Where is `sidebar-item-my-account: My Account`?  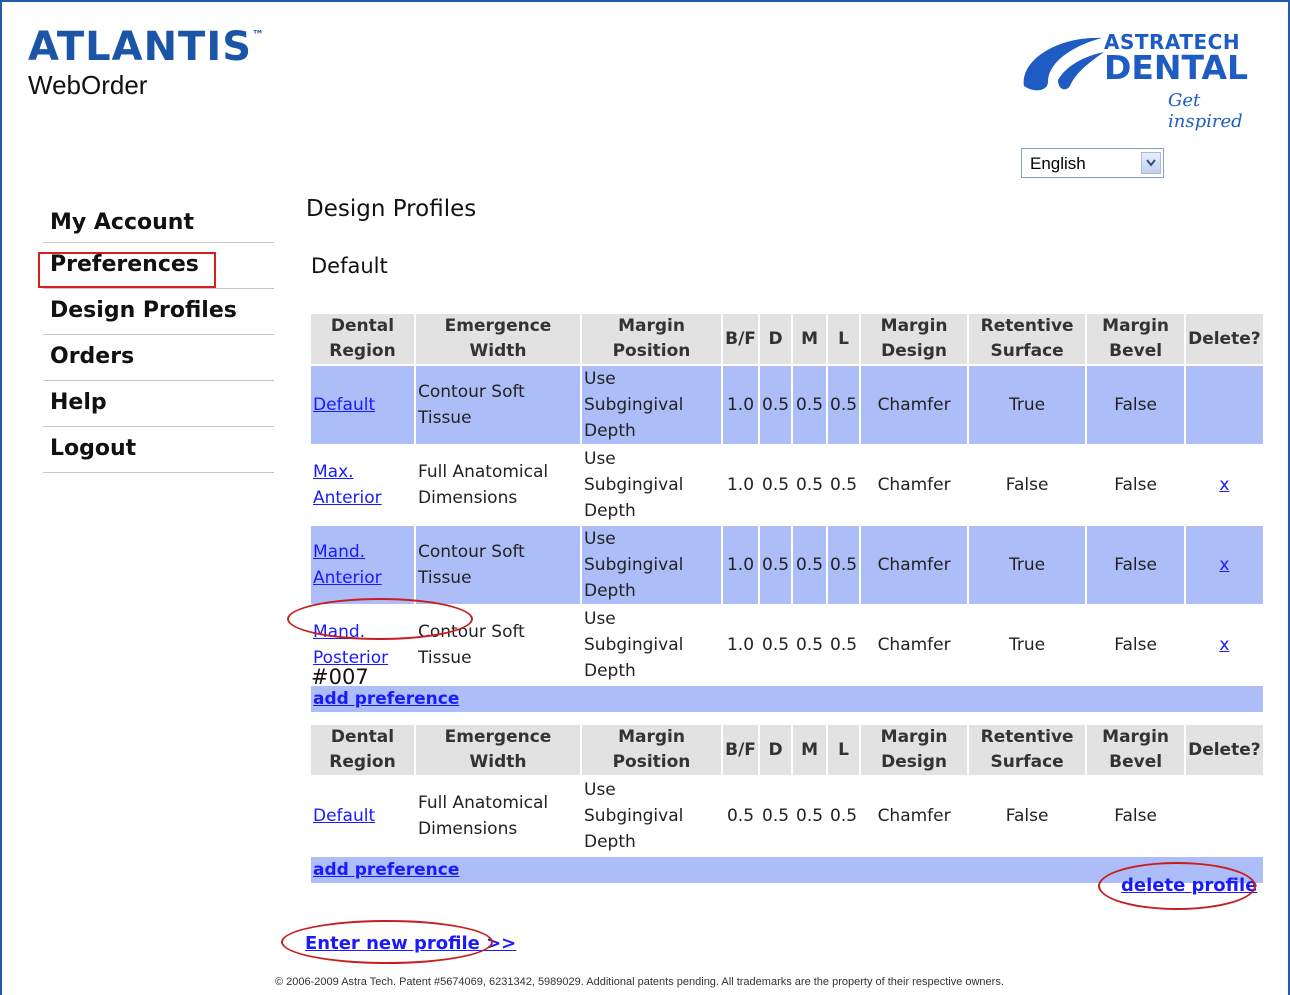 sidebar-item-my-account: My Account is located at coordinates (158, 221).